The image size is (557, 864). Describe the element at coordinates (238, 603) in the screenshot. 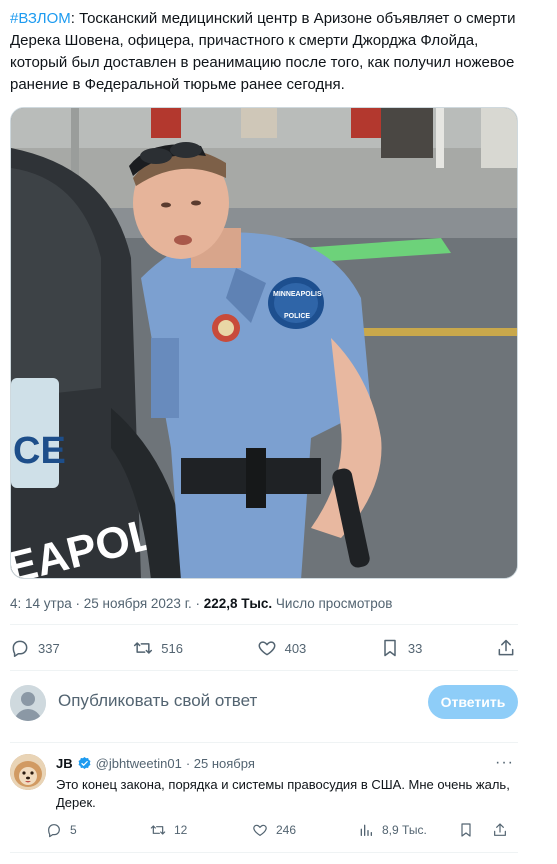

I see `views-count: 222,8 Тыс.` at that location.